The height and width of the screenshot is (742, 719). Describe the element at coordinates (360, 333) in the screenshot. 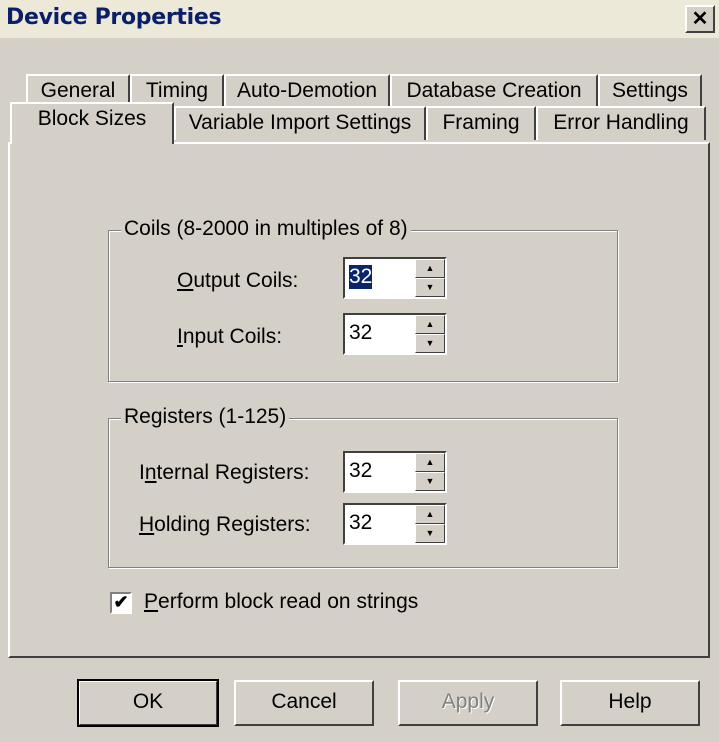

I see `input-coils-value: 32` at that location.